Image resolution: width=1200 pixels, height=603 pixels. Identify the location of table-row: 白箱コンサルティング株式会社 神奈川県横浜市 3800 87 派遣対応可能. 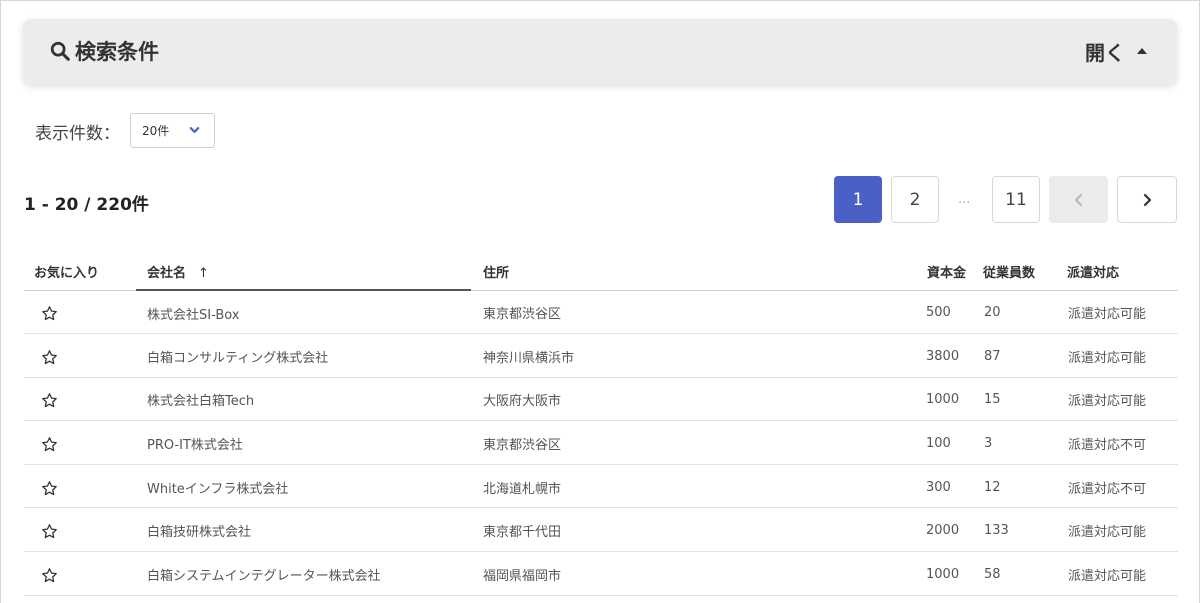
(601, 355).